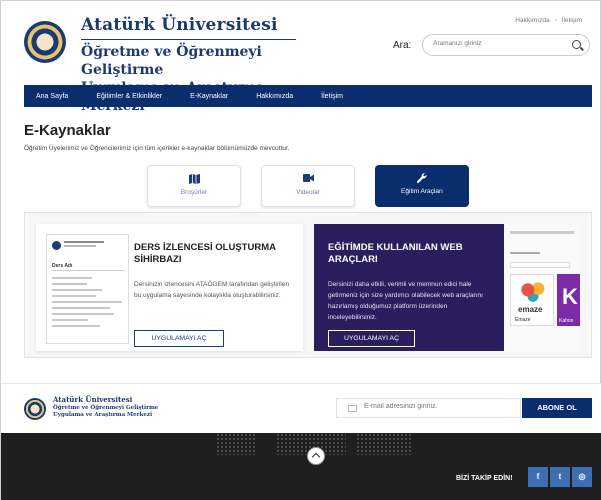  What do you see at coordinates (484, 478) in the screenshot?
I see `follow-label: BİZİ TAKİP EDİN!` at bounding box center [484, 478].